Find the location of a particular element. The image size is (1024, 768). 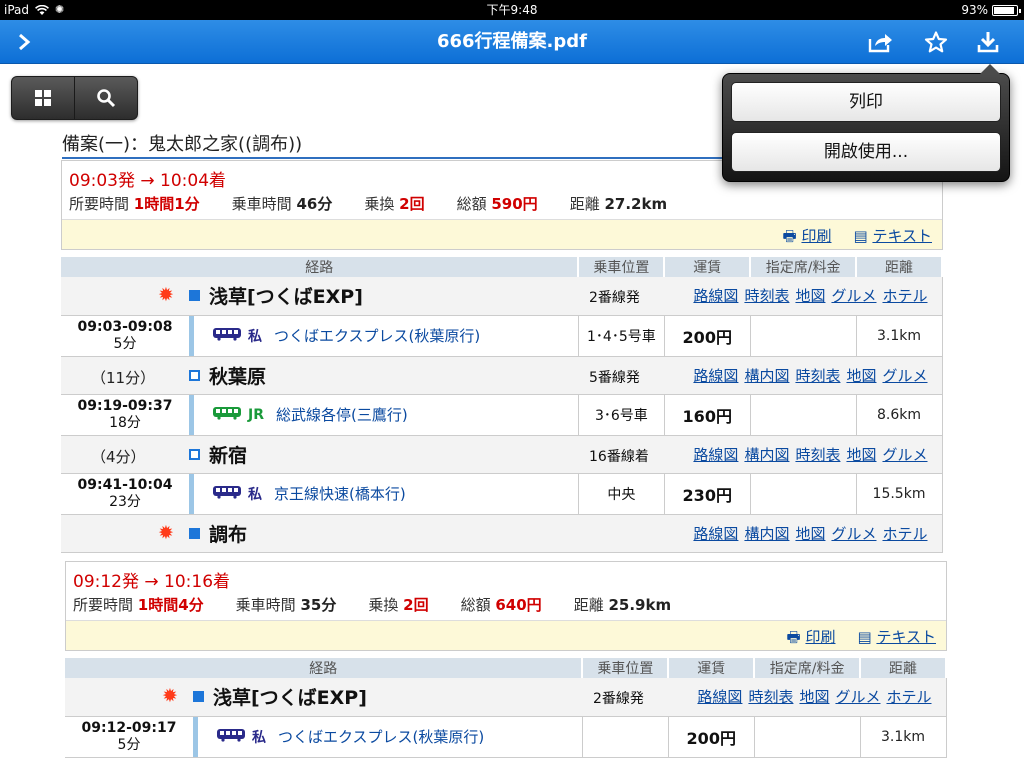

search-button is located at coordinates (106, 98).